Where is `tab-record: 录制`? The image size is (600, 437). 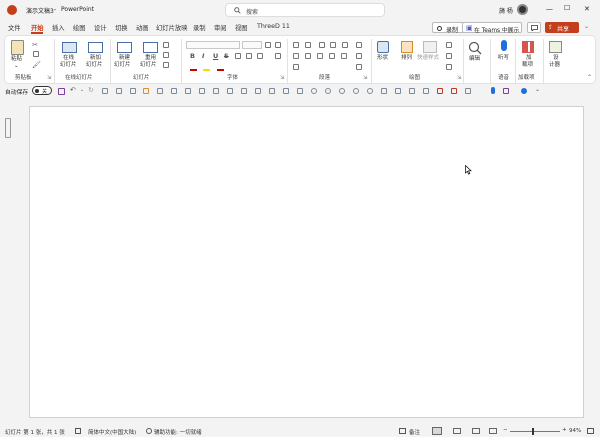 tab-record: 录制 is located at coordinates (199, 27).